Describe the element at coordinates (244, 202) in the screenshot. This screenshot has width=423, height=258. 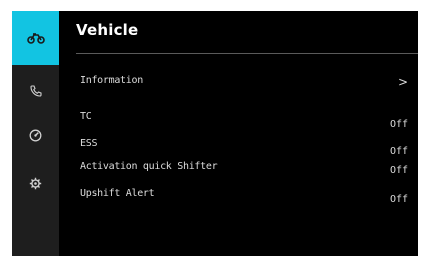
I see `menu-item-upshift-alert: Upshift Alert Off` at that location.